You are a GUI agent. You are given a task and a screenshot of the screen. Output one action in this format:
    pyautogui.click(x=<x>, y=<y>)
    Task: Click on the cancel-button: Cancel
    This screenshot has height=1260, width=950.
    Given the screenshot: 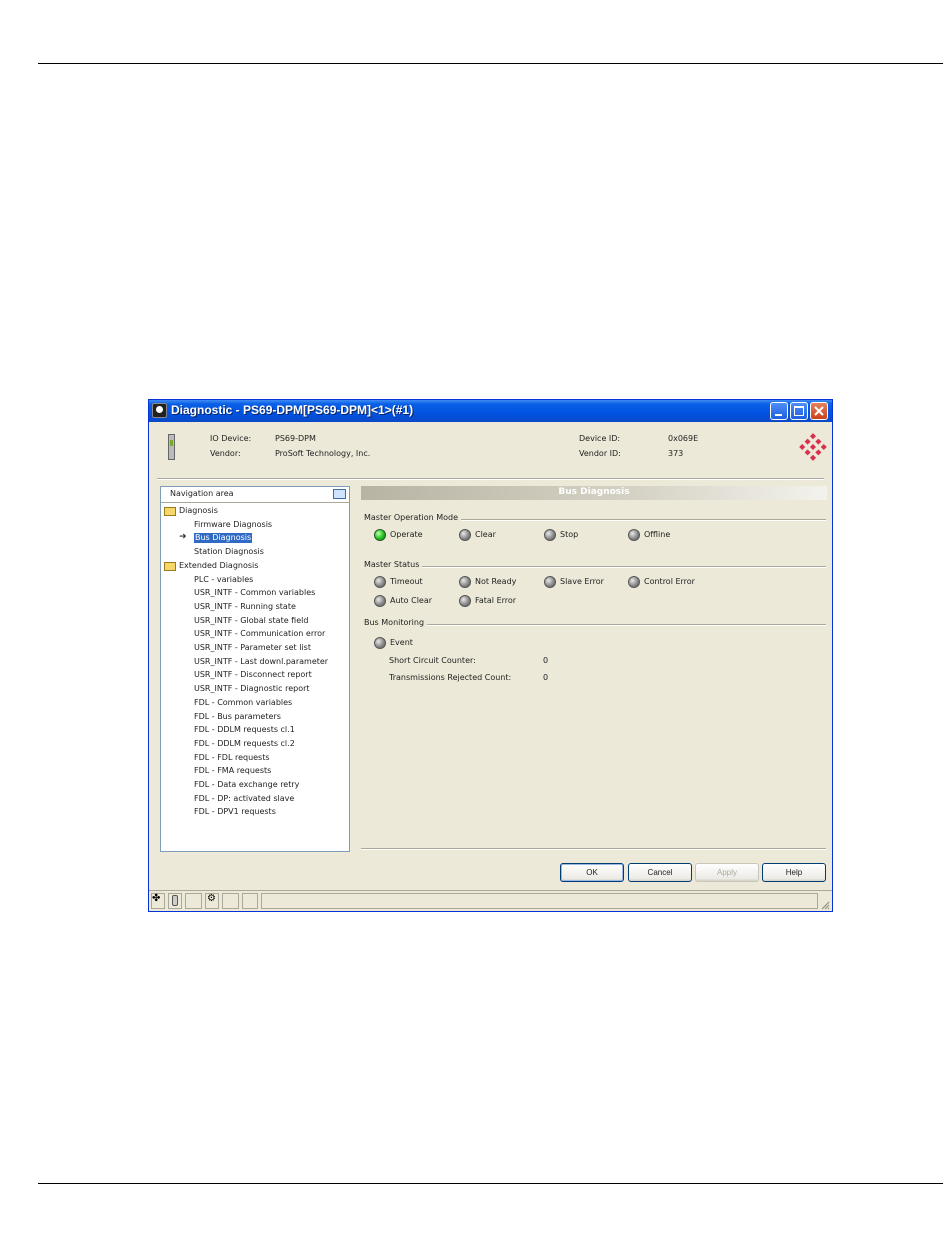 What is the action you would take?
    pyautogui.click(x=660, y=872)
    